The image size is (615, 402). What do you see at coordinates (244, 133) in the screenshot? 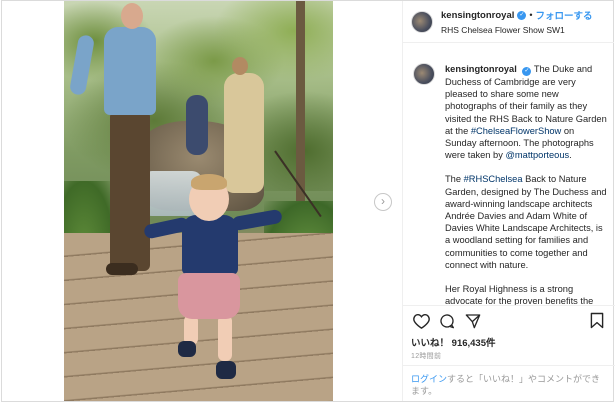
I see `photo-woman-dress` at bounding box center [244, 133].